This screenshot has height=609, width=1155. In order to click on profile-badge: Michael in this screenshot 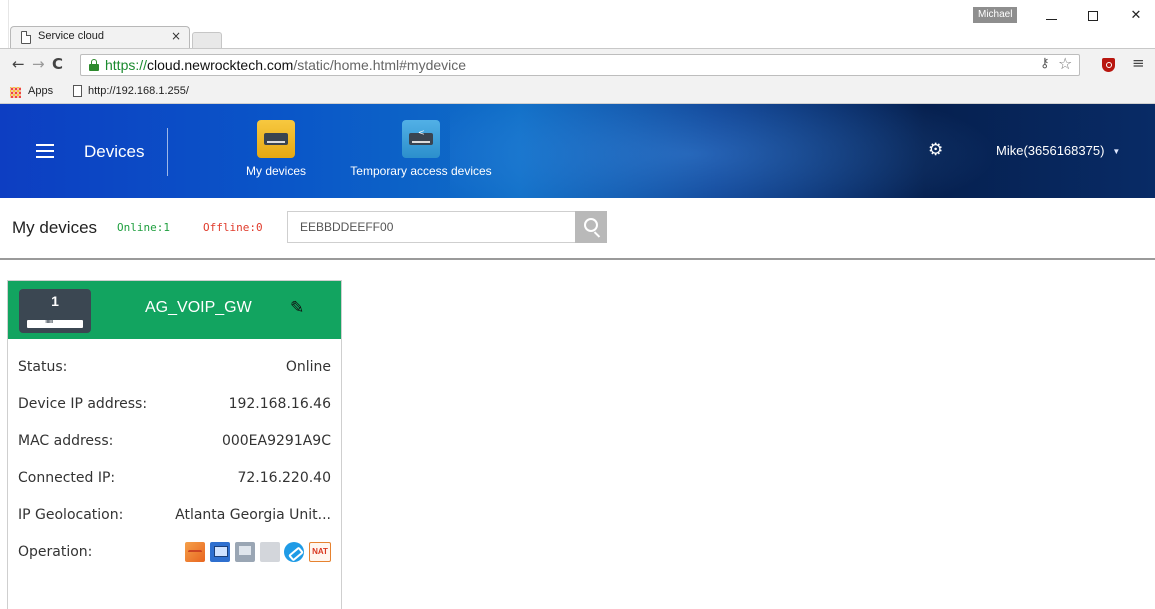, I will do `click(995, 15)`.